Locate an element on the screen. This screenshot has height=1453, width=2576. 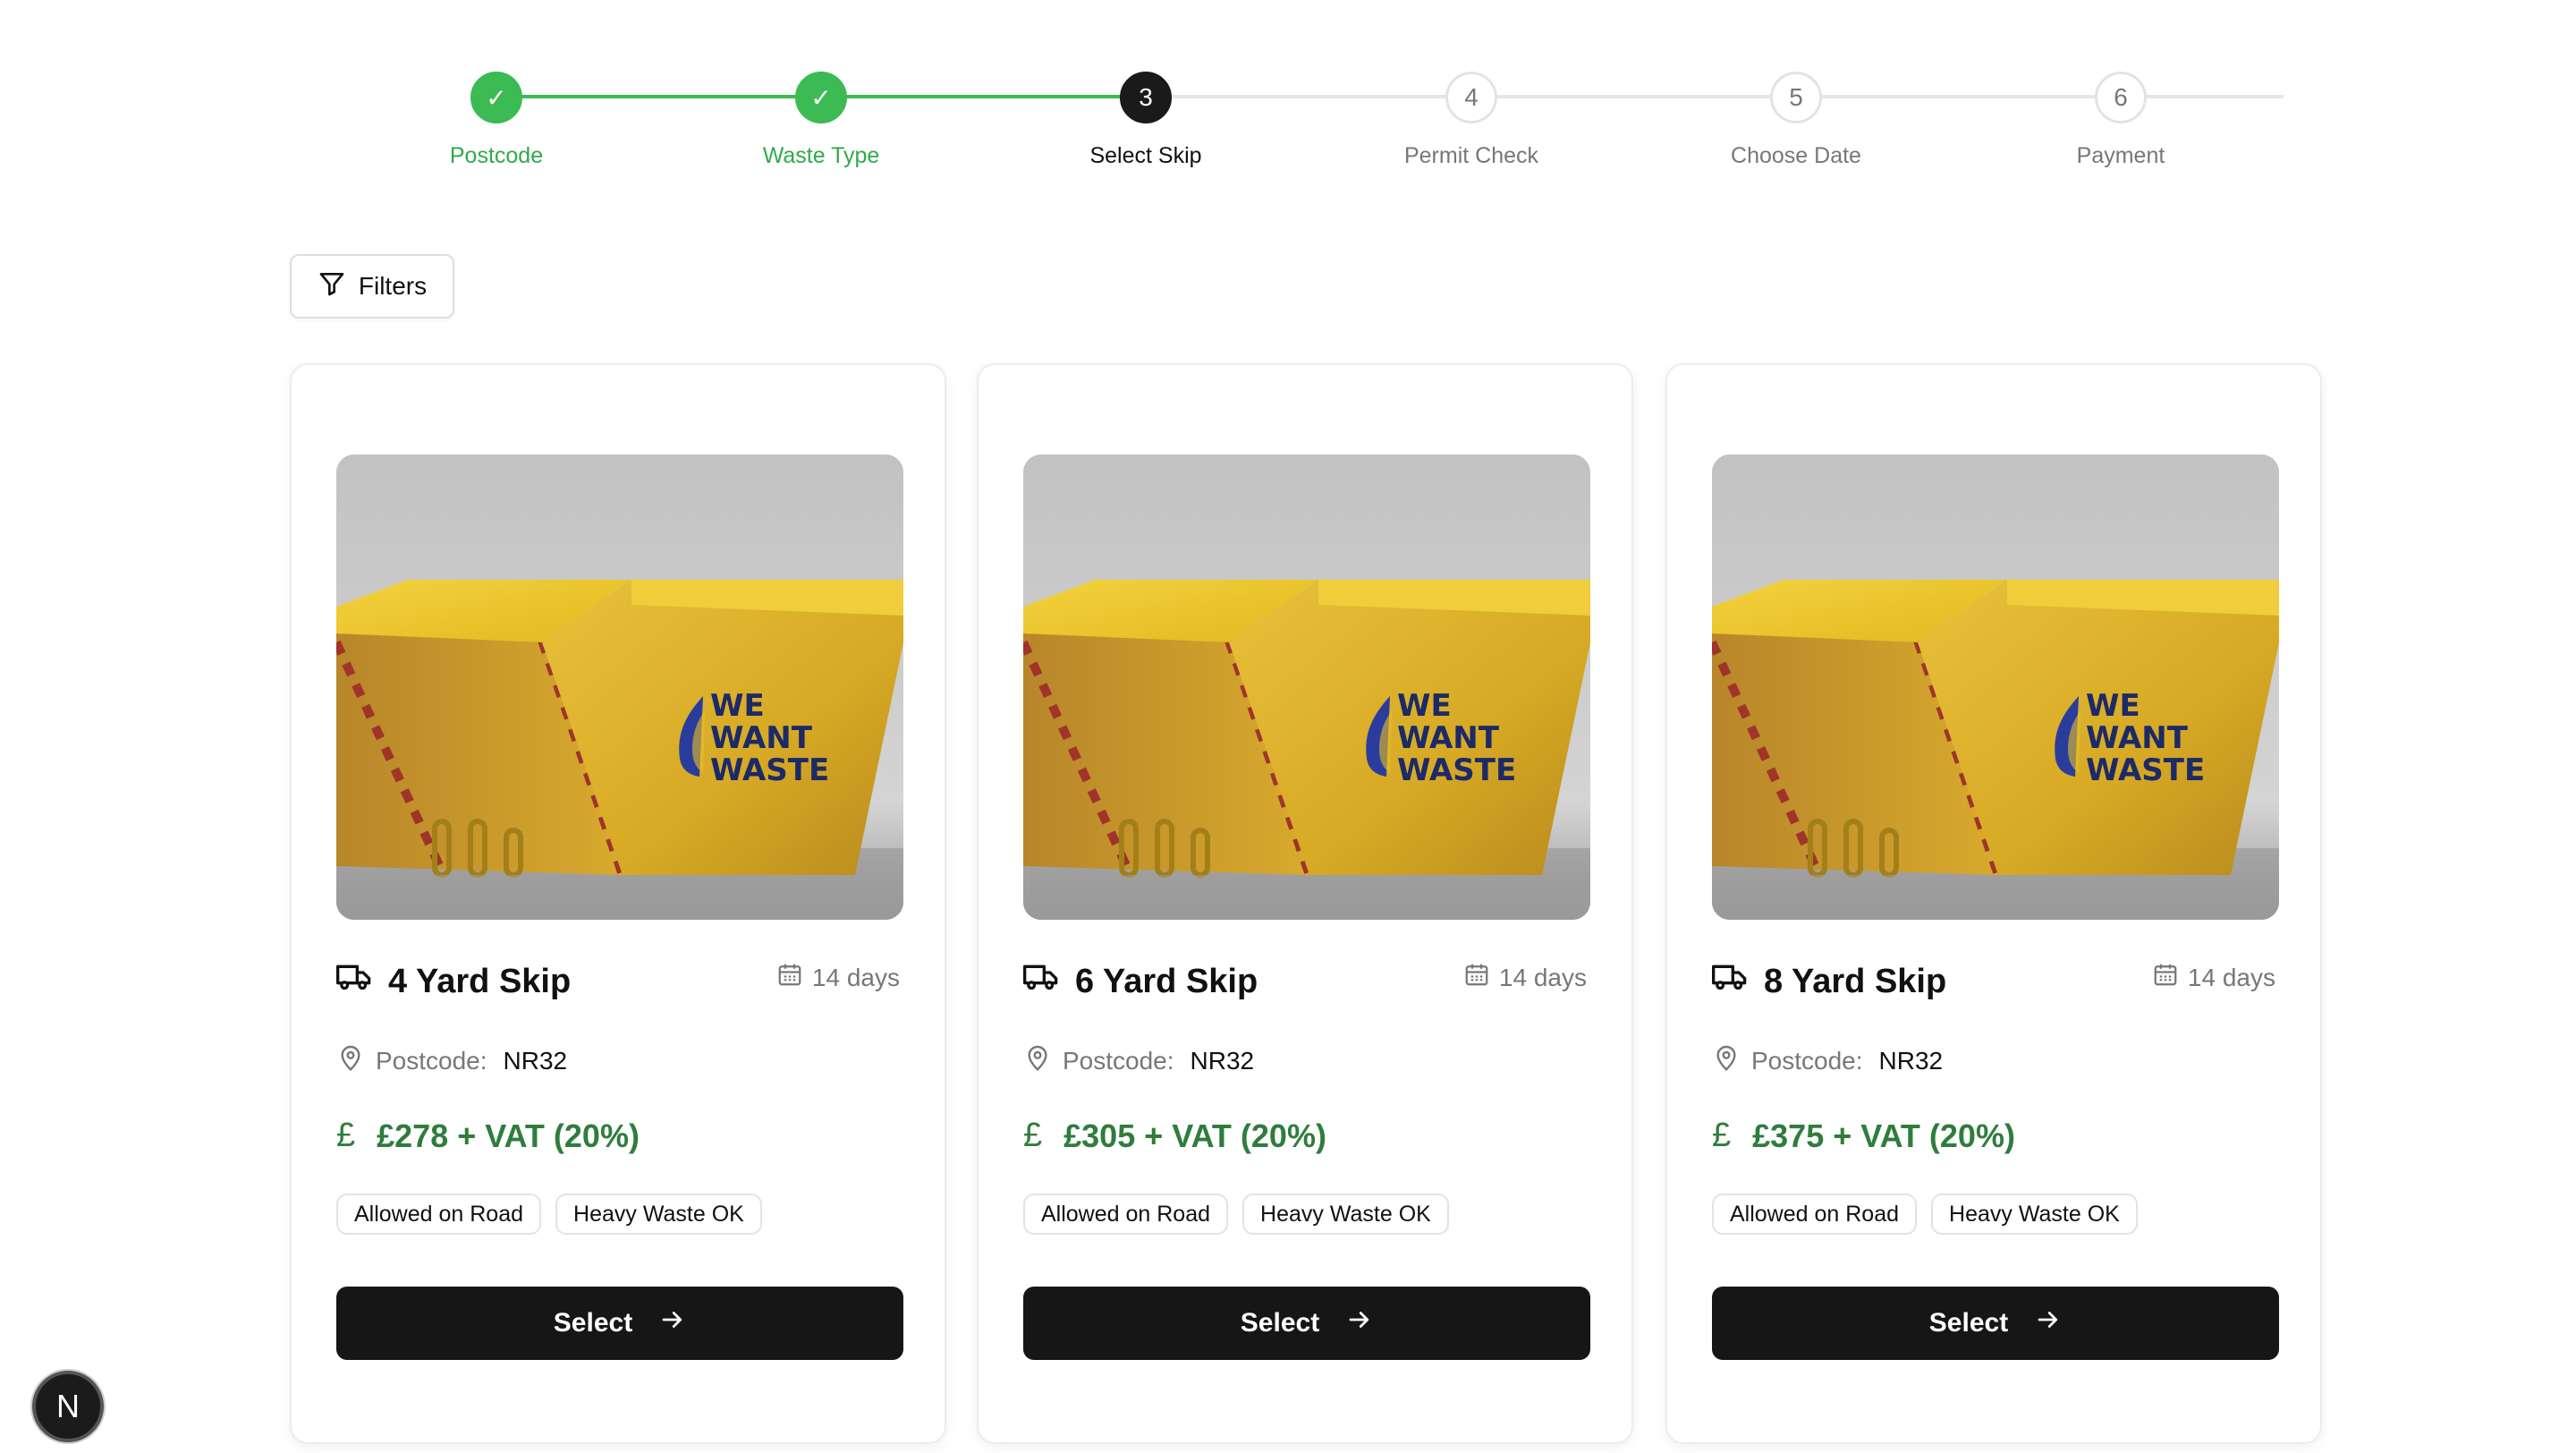
step-choose-date: 5 Choose Date is located at coordinates (1796, 120).